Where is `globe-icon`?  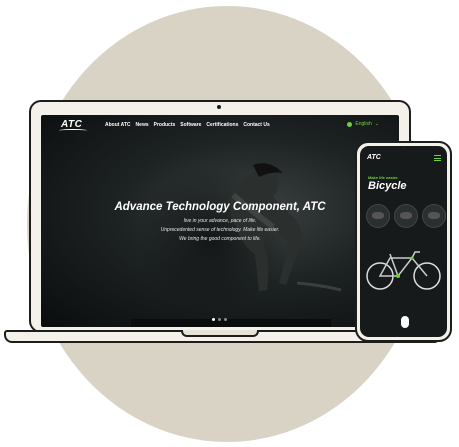 globe-icon is located at coordinates (350, 124).